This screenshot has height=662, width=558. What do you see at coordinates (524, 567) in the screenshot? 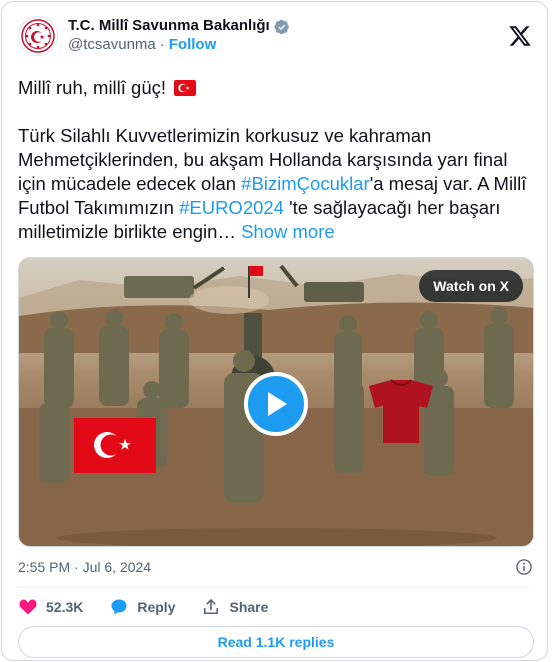
I see `info-icon` at bounding box center [524, 567].